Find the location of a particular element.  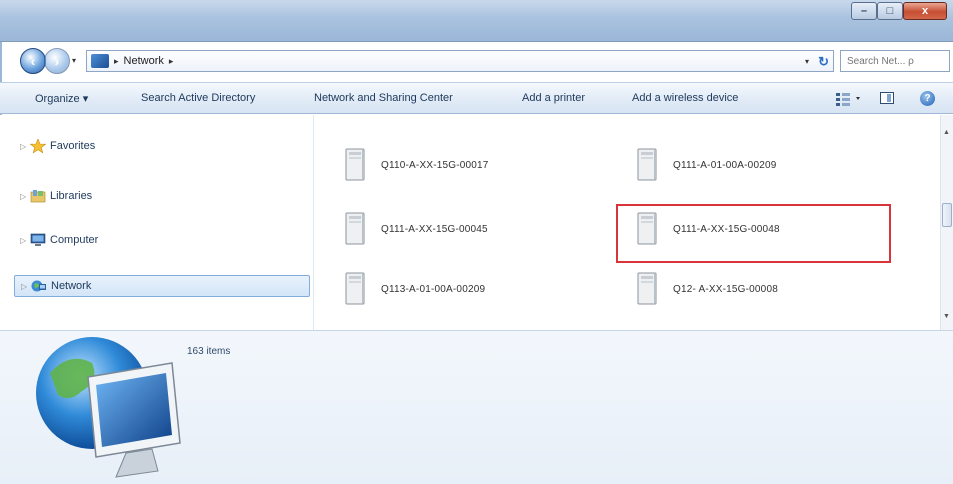

address-dropdown-icon: ▾ is located at coordinates (807, 61).